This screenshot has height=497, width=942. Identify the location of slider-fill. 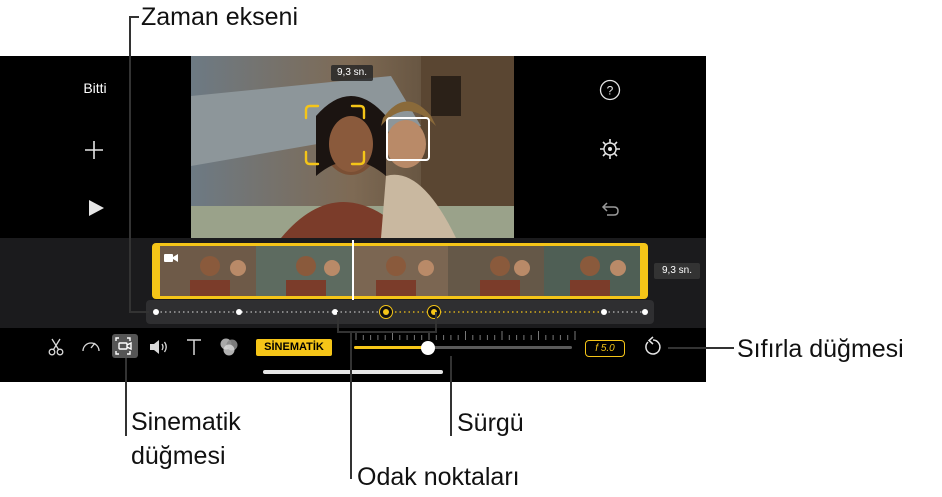
(391, 347).